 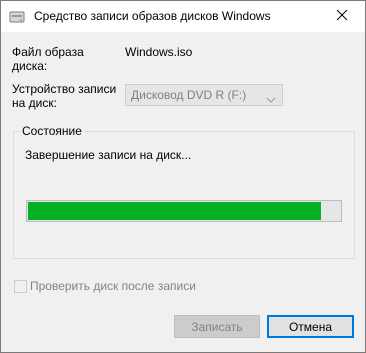 I want to click on close-button, so click(x=342, y=16).